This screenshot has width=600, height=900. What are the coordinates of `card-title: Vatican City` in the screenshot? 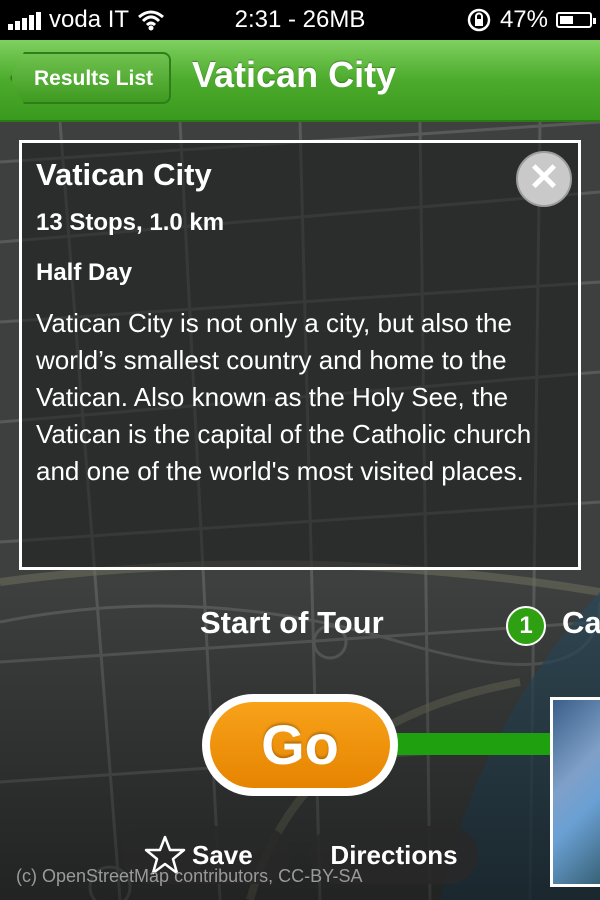 It's located at (124, 174).